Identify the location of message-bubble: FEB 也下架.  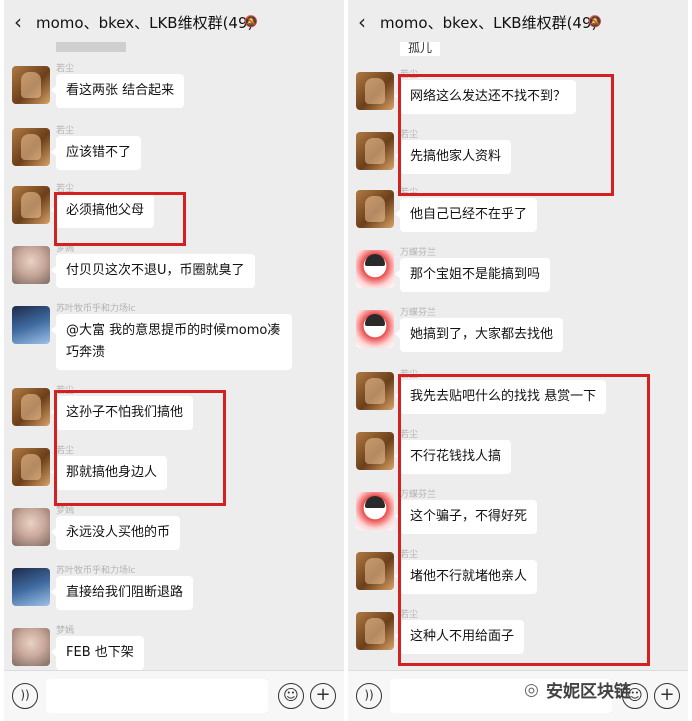
(97, 653).